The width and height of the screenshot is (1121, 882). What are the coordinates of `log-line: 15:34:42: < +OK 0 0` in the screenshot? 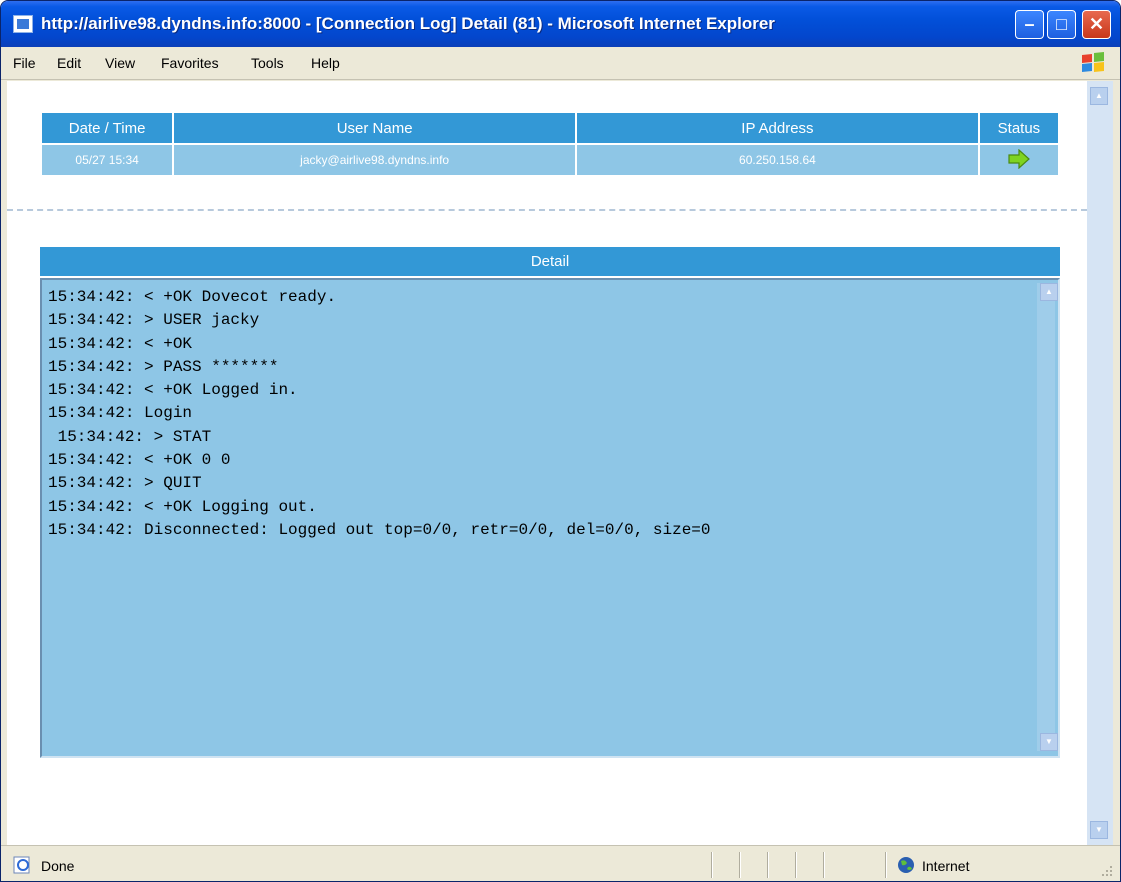 It's located at (139, 460).